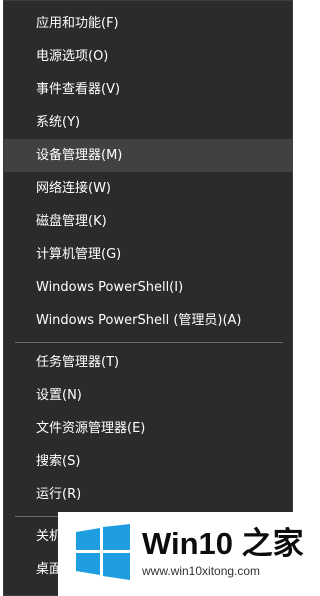  What do you see at coordinates (201, 571) in the screenshot?
I see `watermark-url: www.win10xitong.com` at bounding box center [201, 571].